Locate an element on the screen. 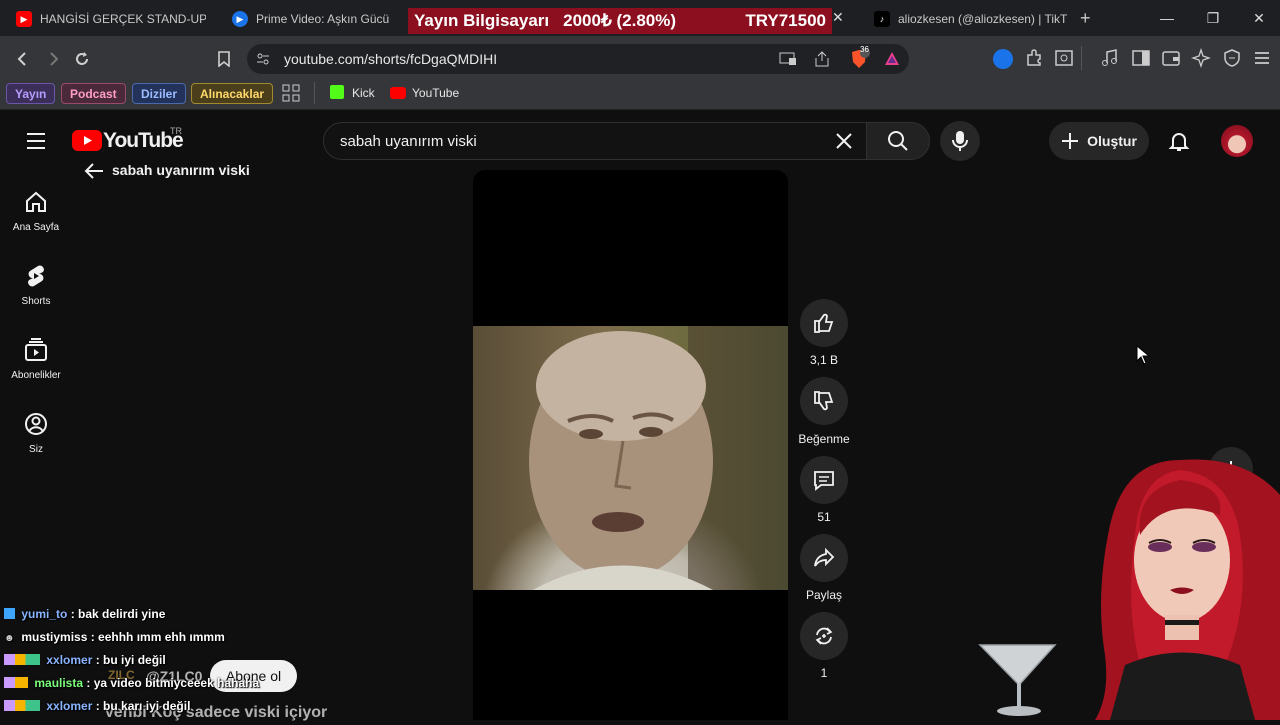 This screenshot has width=1280, height=725. search-query-label: sabah uyanırım viski is located at coordinates (181, 170).